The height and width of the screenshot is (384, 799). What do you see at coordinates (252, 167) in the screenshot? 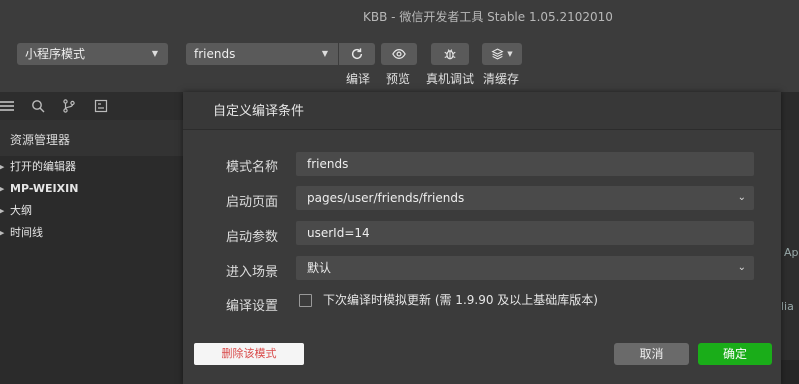
I see `mode-name-label: 模式名称` at bounding box center [252, 167].